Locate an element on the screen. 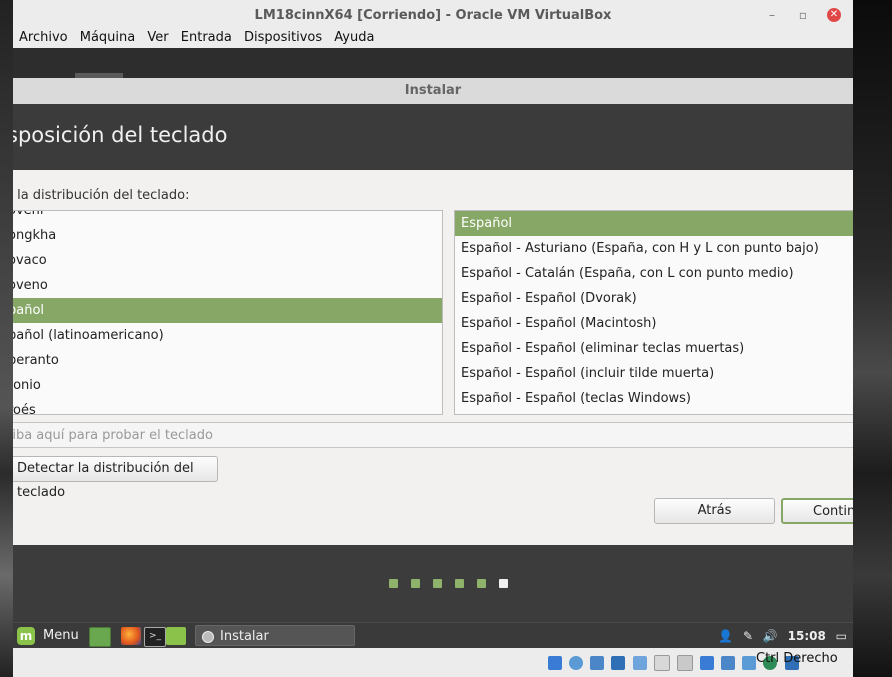 The image size is (892, 677). detect-layout-button: Detectar la distribución del teclado is located at coordinates (115, 478).